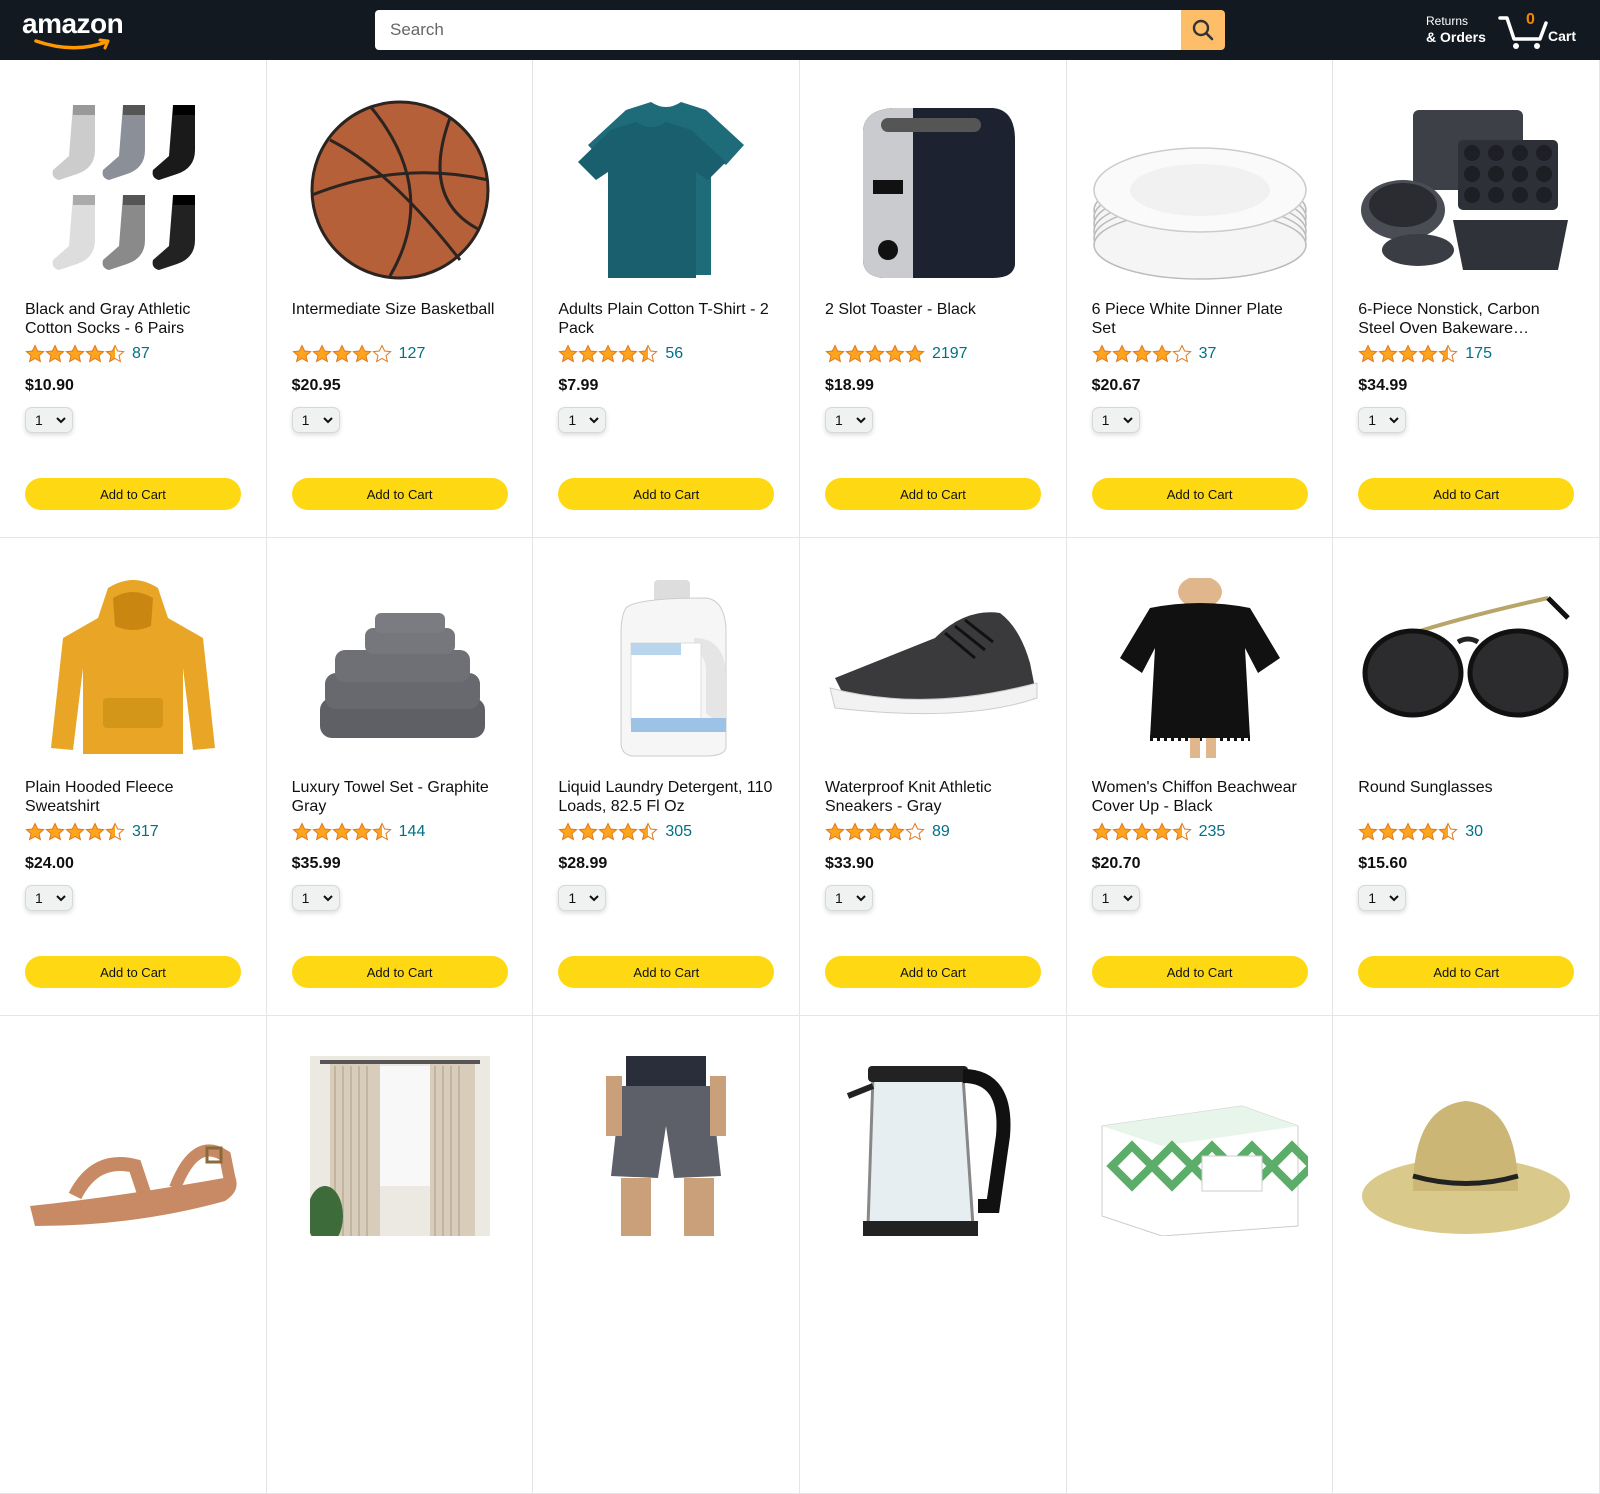 Image resolution: width=1600 pixels, height=1494 pixels. What do you see at coordinates (1200, 668) in the screenshot?
I see `coverup-image` at bounding box center [1200, 668].